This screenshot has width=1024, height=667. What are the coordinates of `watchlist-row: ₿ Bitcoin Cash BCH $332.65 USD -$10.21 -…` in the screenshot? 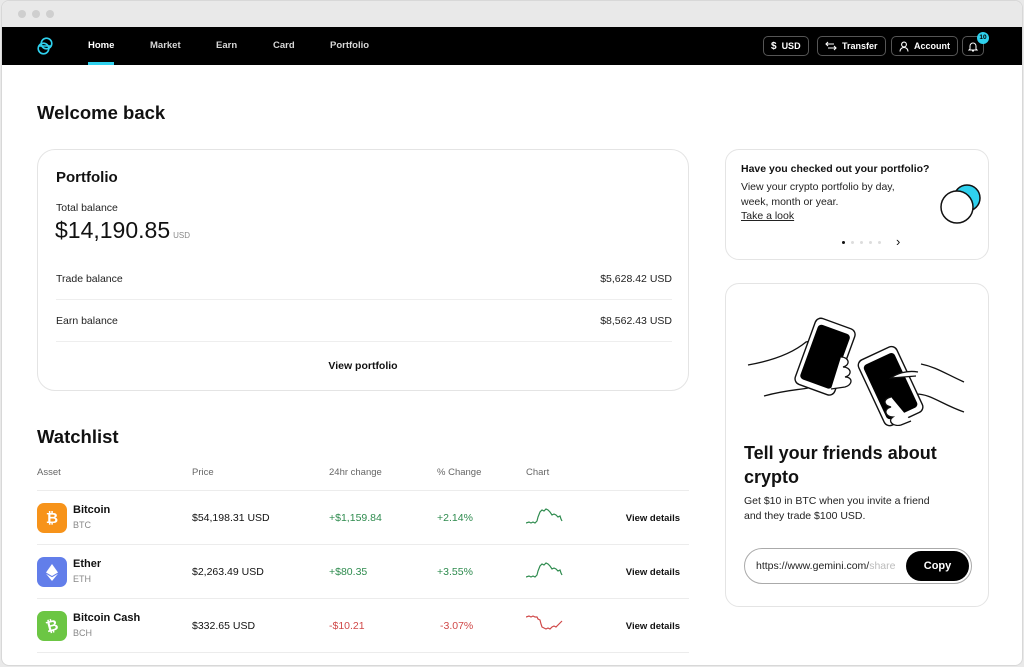 It's located at (363, 626).